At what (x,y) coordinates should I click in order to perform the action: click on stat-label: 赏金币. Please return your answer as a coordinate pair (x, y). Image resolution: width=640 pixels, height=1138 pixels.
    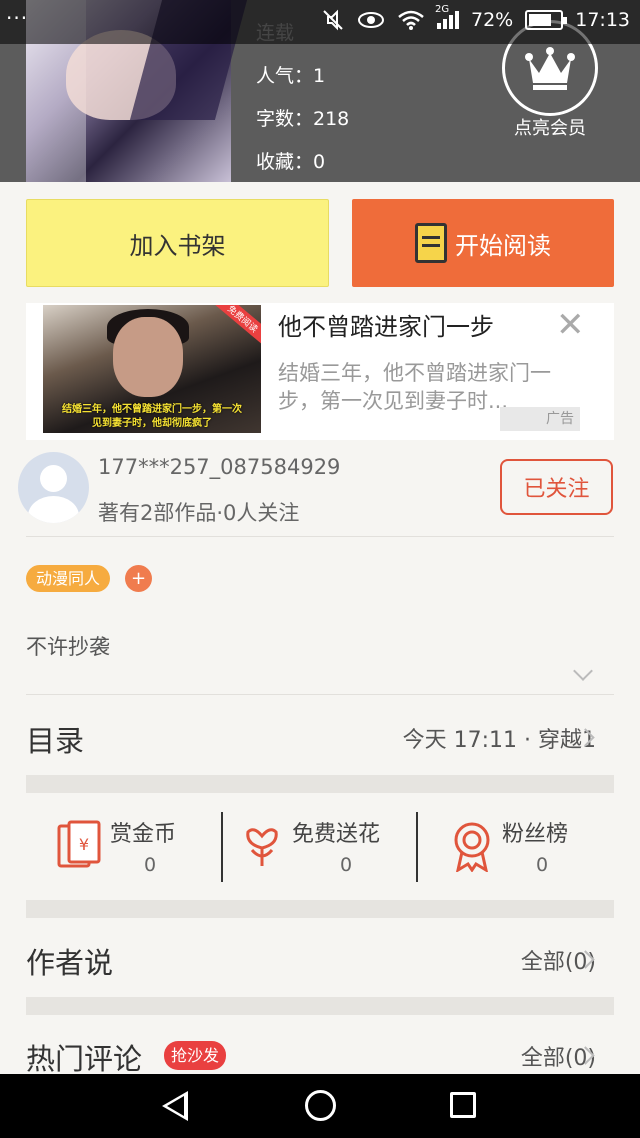
    Looking at the image, I should click on (143, 834).